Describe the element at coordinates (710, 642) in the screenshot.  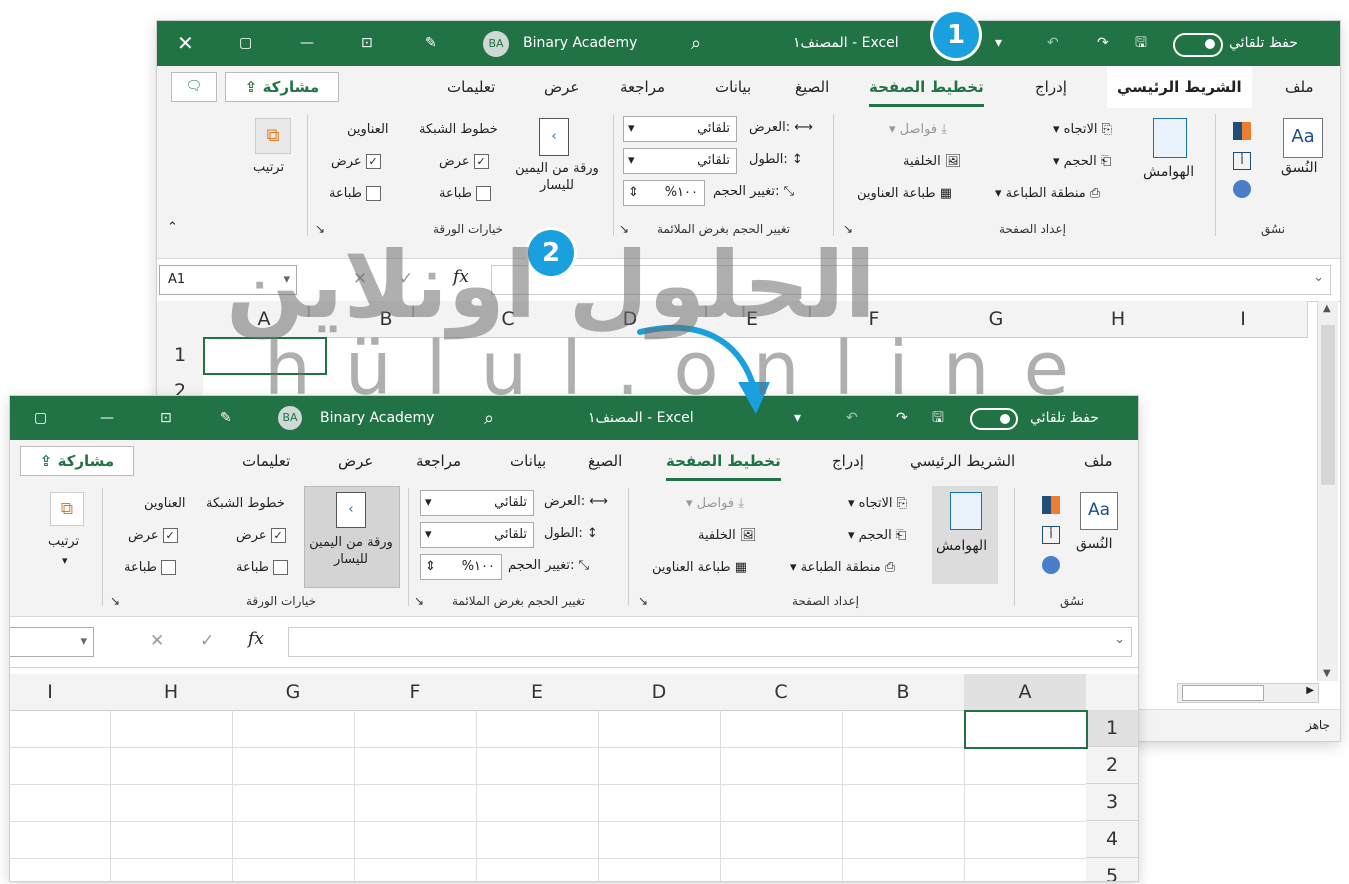
I see `formula-input: ⌄` at that location.